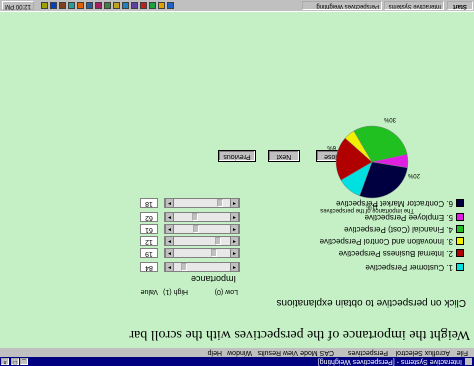 The width and height of the screenshot is (474, 366). Describe the element at coordinates (331, 147) in the screenshot. I see `pie-label-6: 6%` at that location.